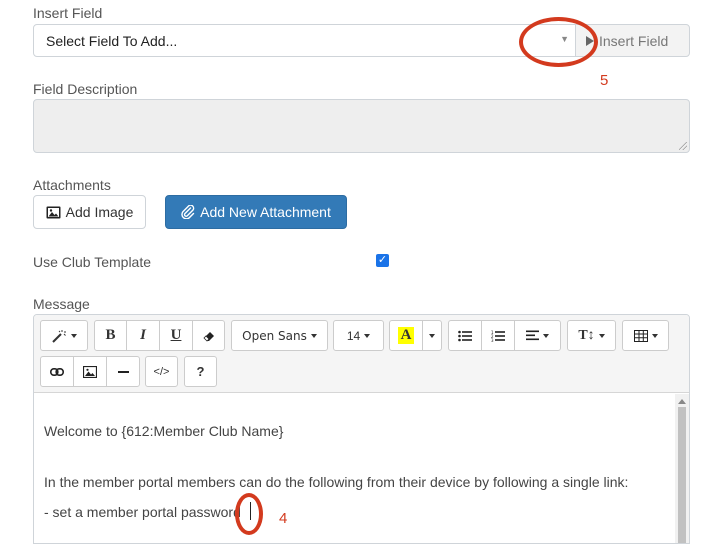 Image resolution: width=727 pixels, height=544 pixels. I want to click on paragraph-align-dropdown, so click(537, 335).